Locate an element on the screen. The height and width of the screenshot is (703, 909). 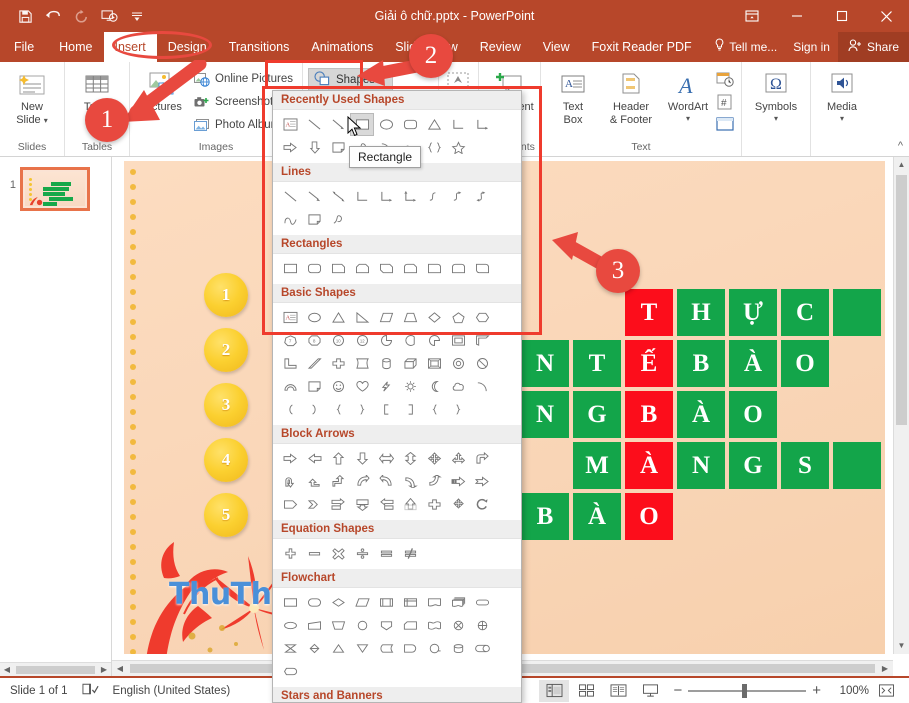
shape-flowchart-manual-operation is located at coordinates (338, 625).